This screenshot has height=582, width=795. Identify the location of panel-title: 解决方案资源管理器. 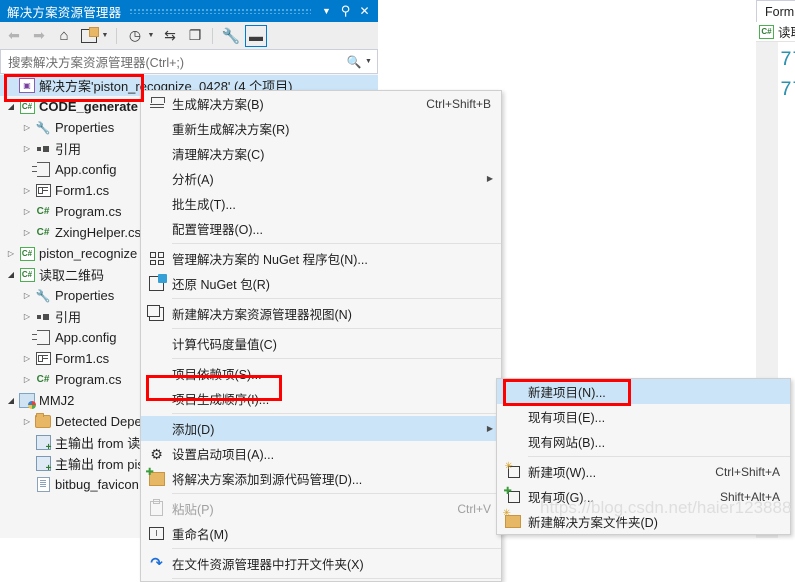
(64, 12).